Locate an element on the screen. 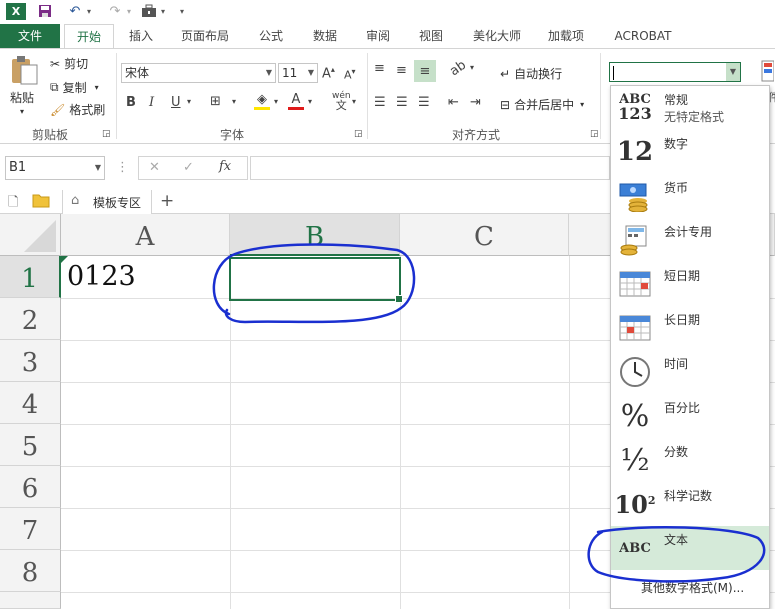 This screenshot has height=609, width=775. more-options-icon: ⋮ is located at coordinates (122, 167).